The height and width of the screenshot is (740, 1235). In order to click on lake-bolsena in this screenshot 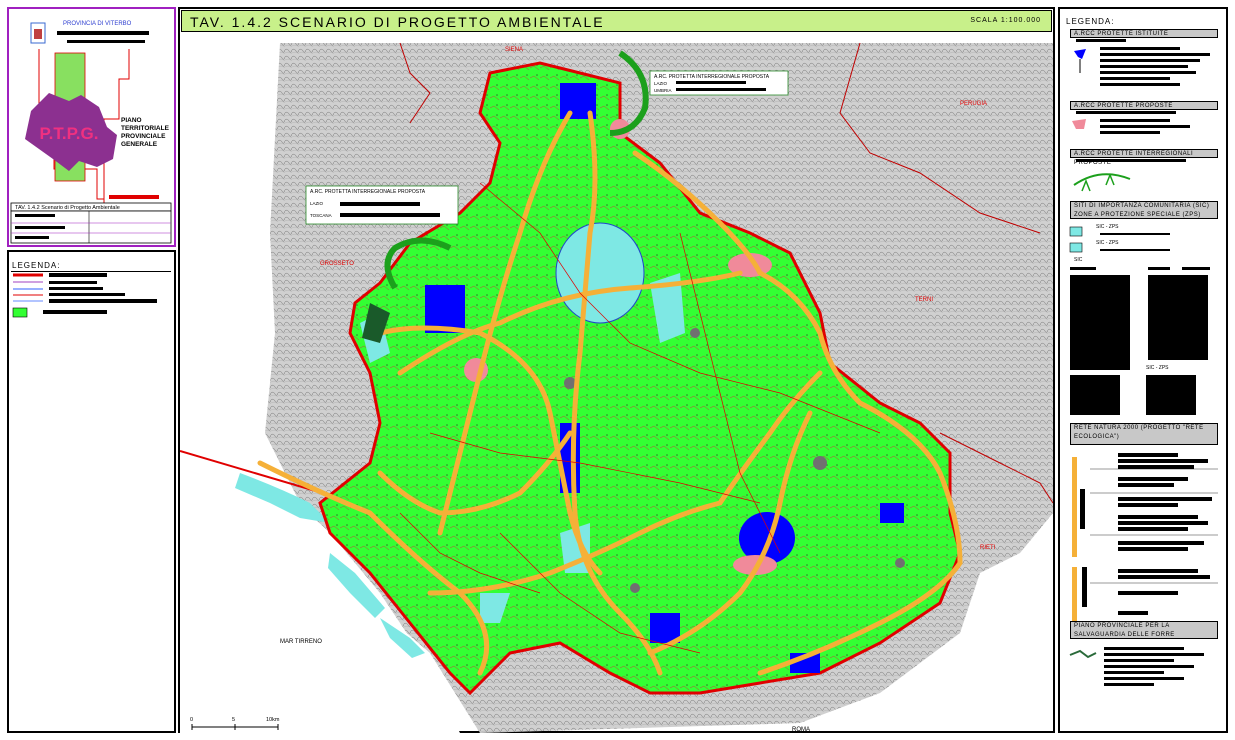, I will do `click(600, 273)`.